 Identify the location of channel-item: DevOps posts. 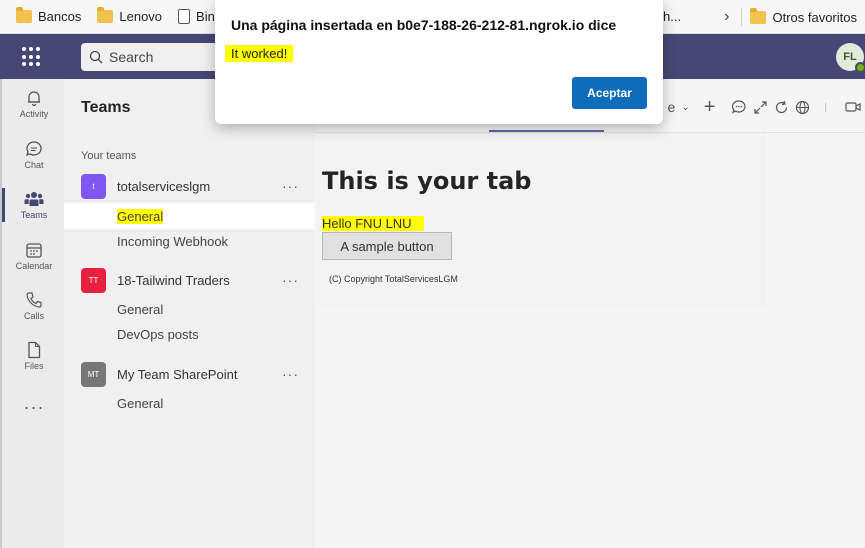
(189, 334).